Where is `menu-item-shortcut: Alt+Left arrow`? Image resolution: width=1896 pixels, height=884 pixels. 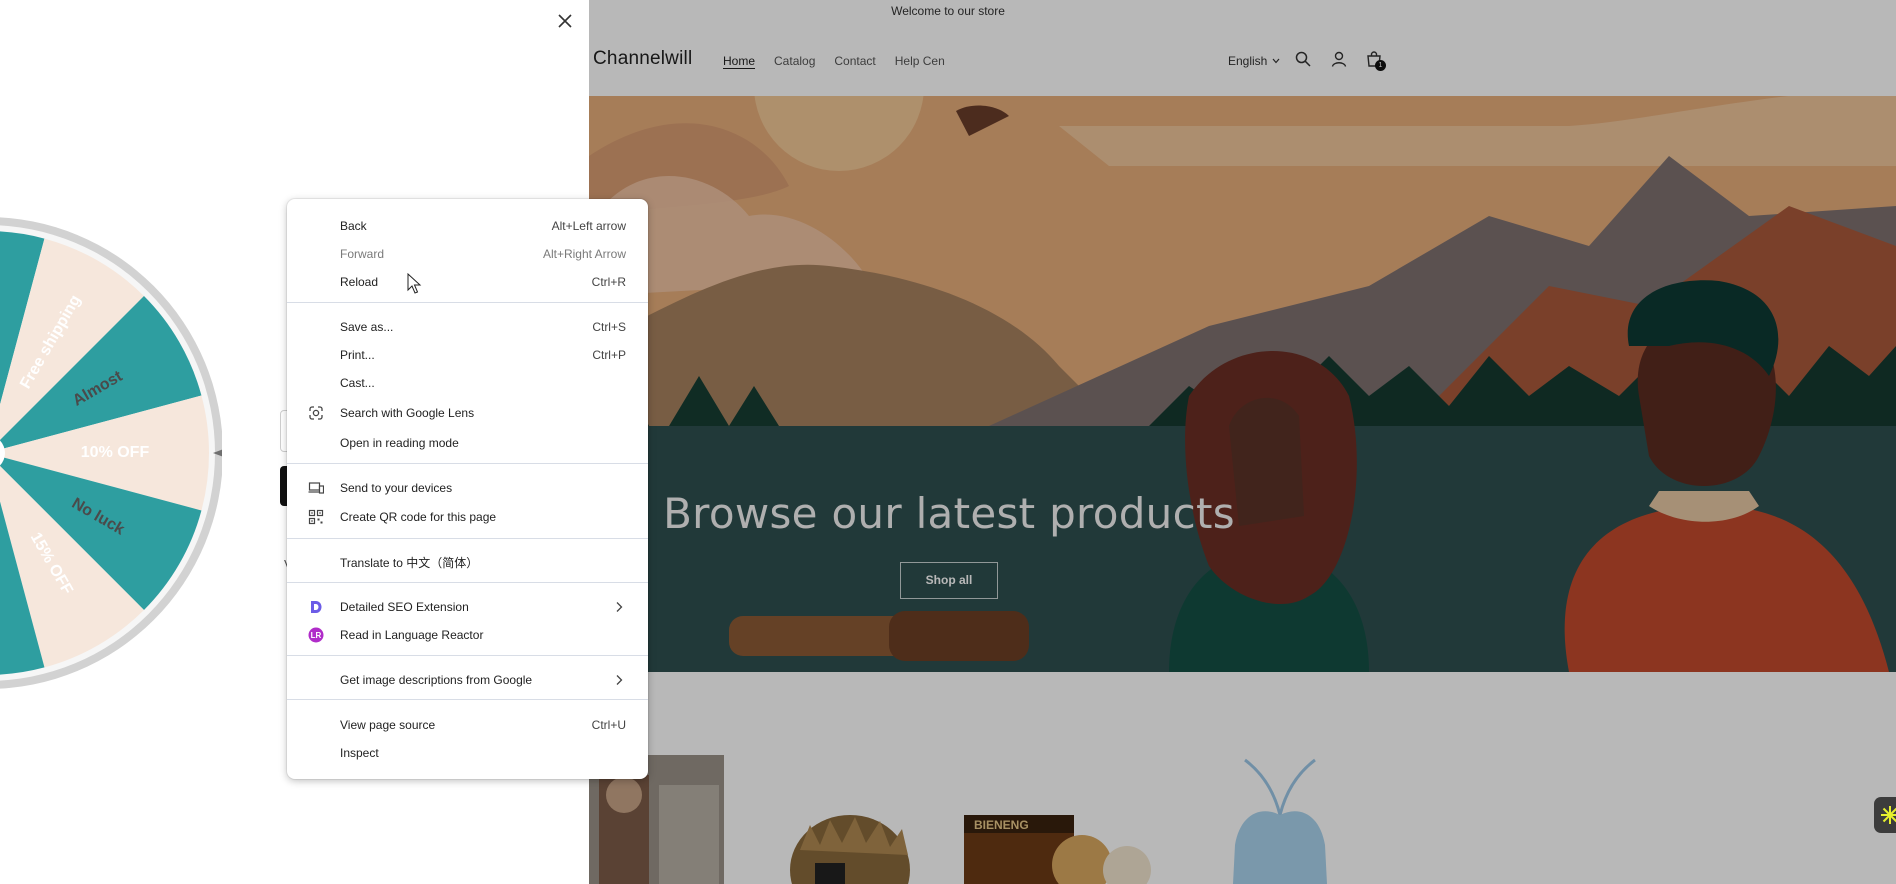 menu-item-shortcut: Alt+Left arrow is located at coordinates (588, 226).